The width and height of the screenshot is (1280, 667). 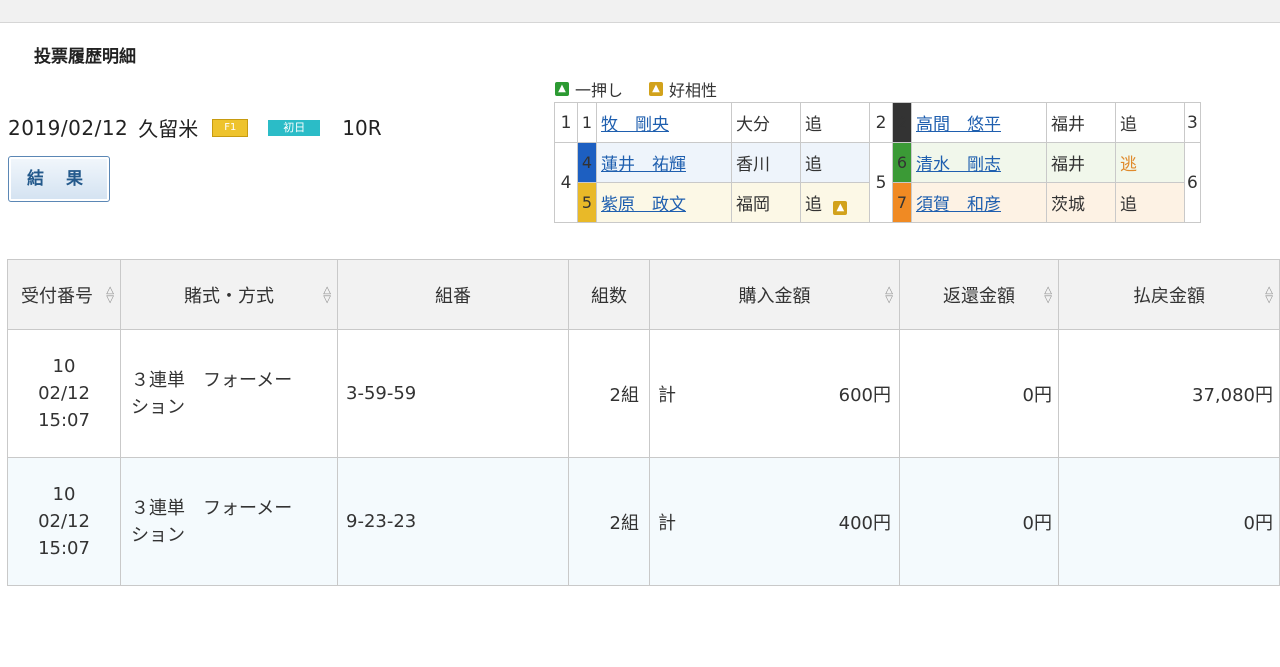 What do you see at coordinates (881, 122) in the screenshot?
I see `line-position: 2` at bounding box center [881, 122].